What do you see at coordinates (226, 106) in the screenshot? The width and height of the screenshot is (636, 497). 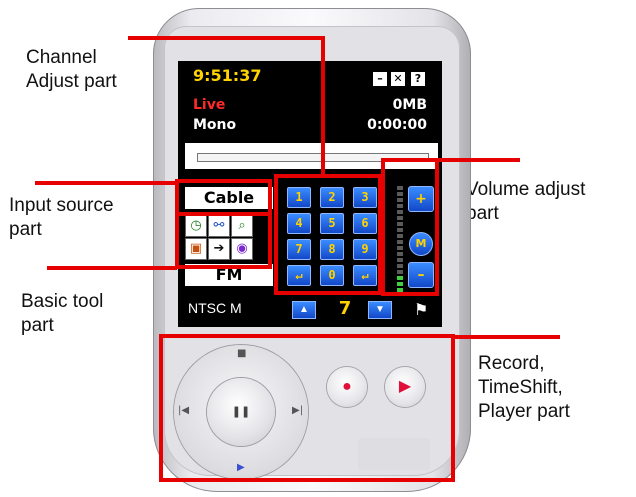 I see `channel-pointer-line` at bounding box center [226, 106].